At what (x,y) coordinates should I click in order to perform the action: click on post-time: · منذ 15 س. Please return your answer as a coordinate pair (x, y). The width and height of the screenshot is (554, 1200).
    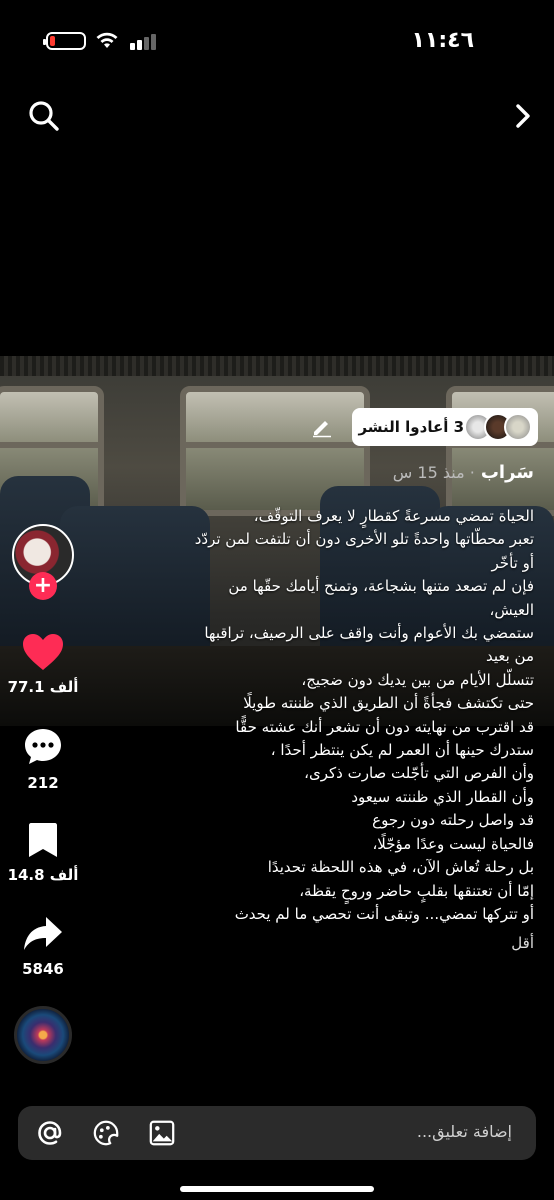
    Looking at the image, I should click on (433, 472).